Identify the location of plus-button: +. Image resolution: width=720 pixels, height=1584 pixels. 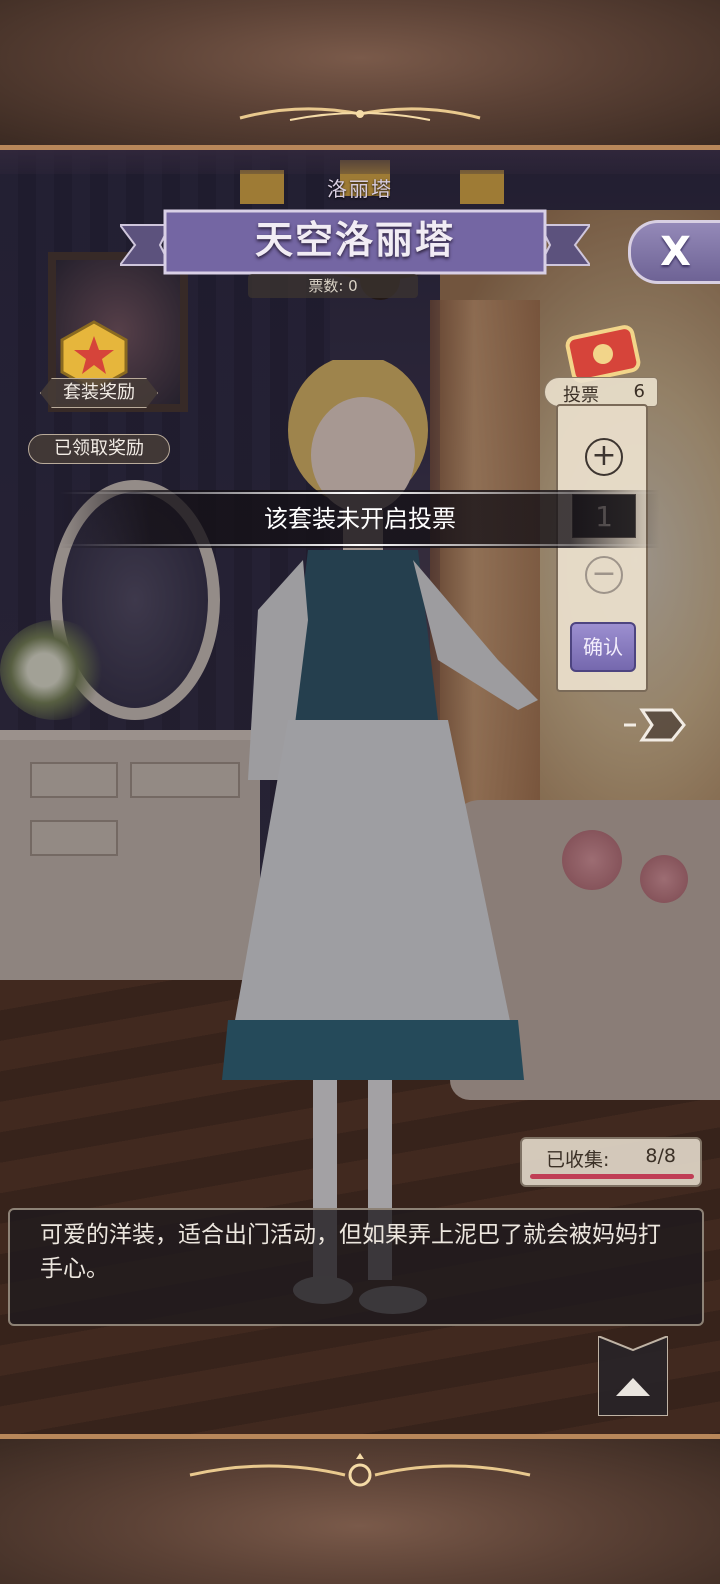
(604, 457).